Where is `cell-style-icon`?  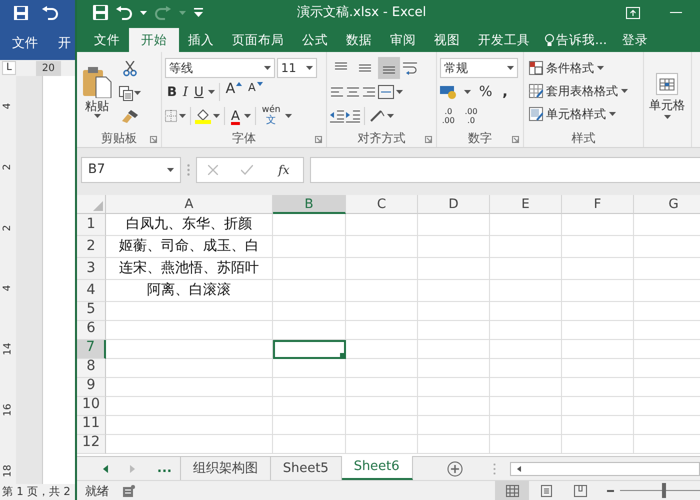
cell-style-icon is located at coordinates (536, 113).